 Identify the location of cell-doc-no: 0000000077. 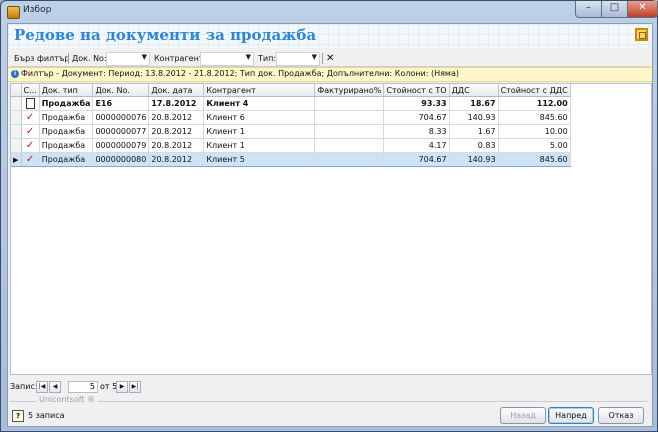
(121, 131).